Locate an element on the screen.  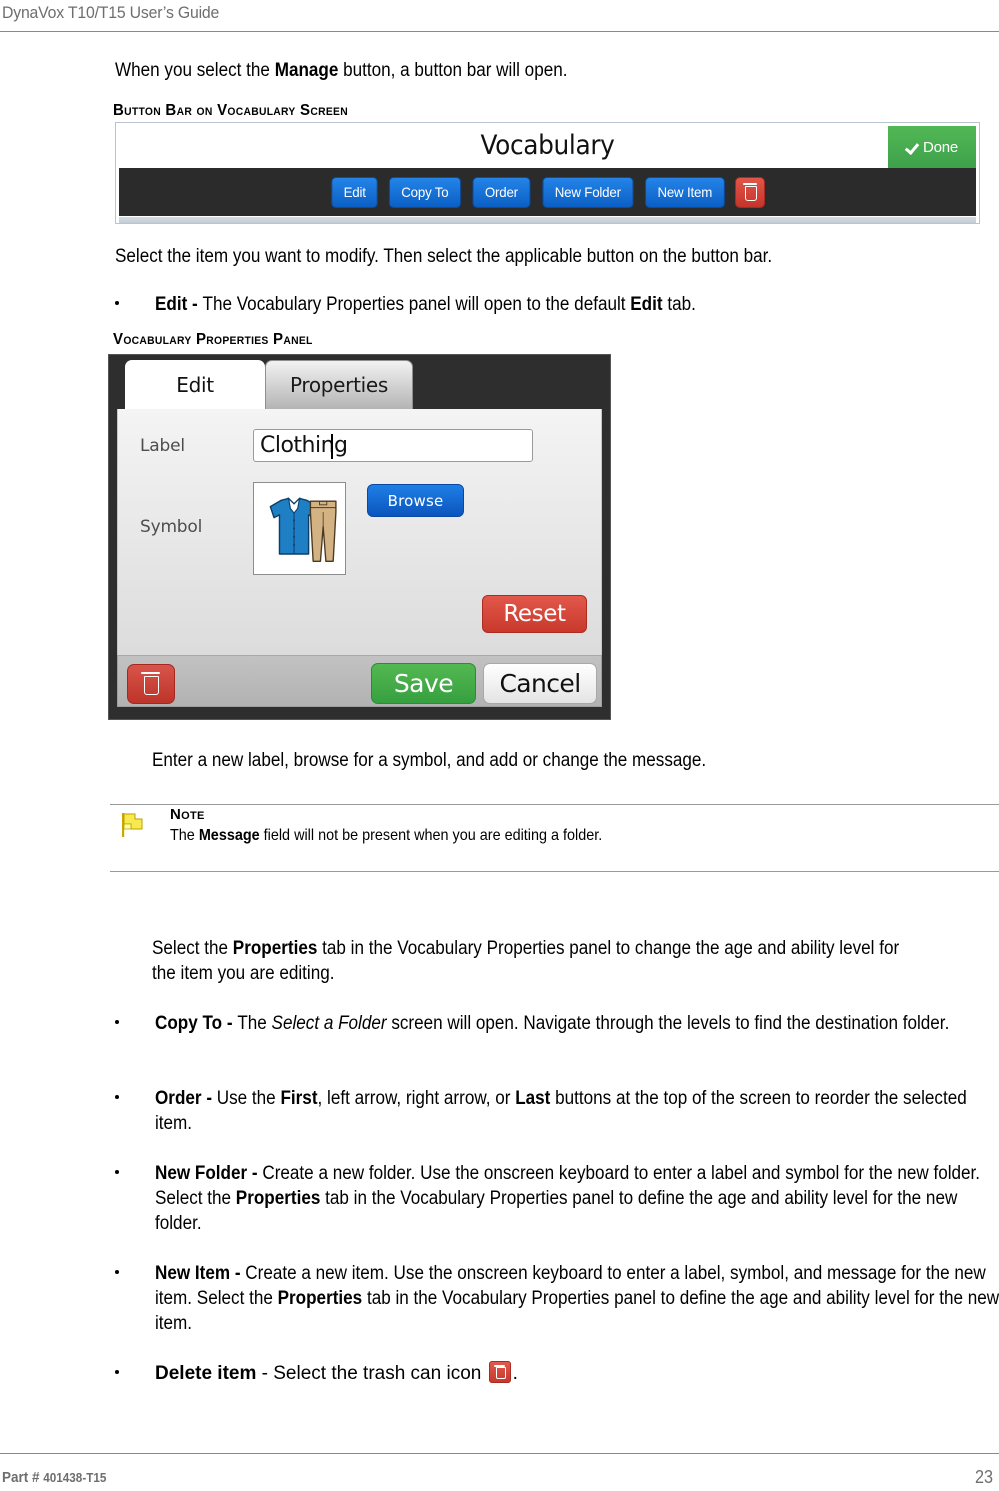
heading-vocabulary-properties-panel: Vocabulary Properties Panel is located at coordinates (213, 339).